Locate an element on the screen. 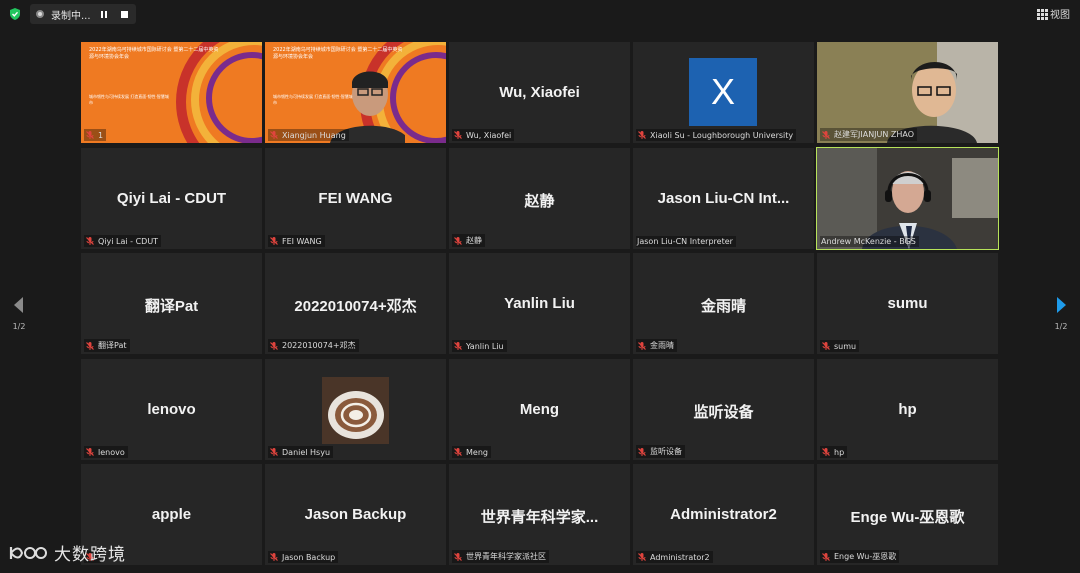  participant-label-text: 赵静 is located at coordinates (474, 240).